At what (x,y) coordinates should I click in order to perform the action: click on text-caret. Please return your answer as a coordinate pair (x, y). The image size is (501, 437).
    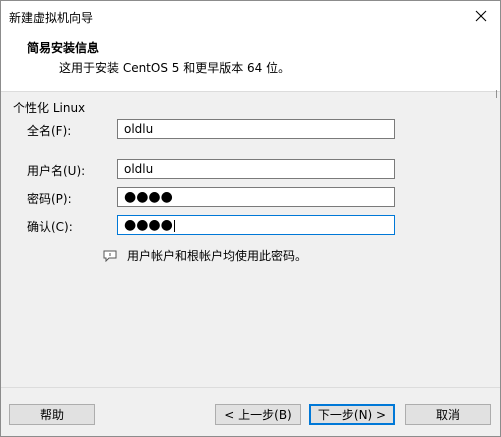
    Looking at the image, I should click on (174, 225).